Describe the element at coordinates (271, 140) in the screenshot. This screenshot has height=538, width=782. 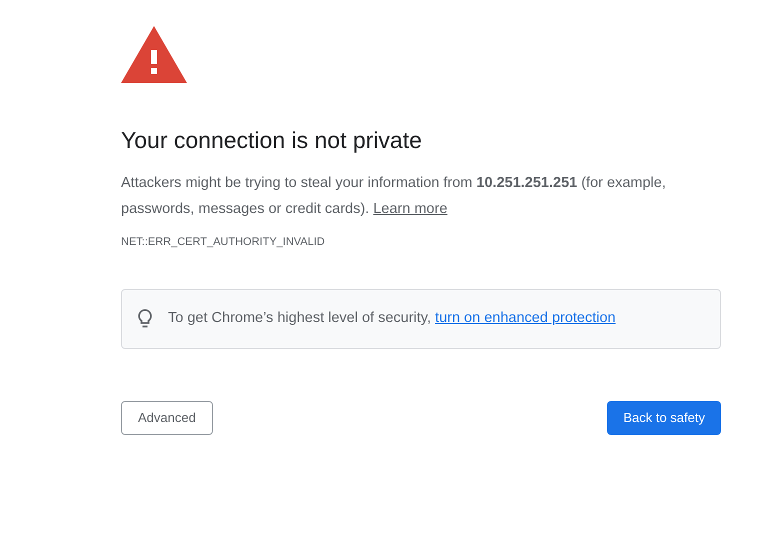
I see `page-heading: Your connection is not private` at that location.